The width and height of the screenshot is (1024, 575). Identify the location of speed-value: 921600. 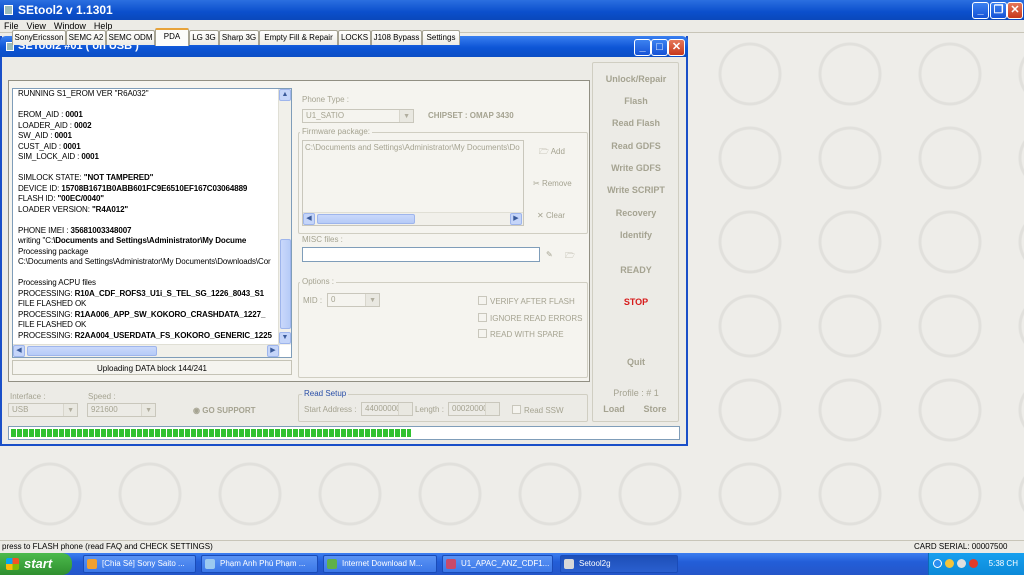
(104, 409).